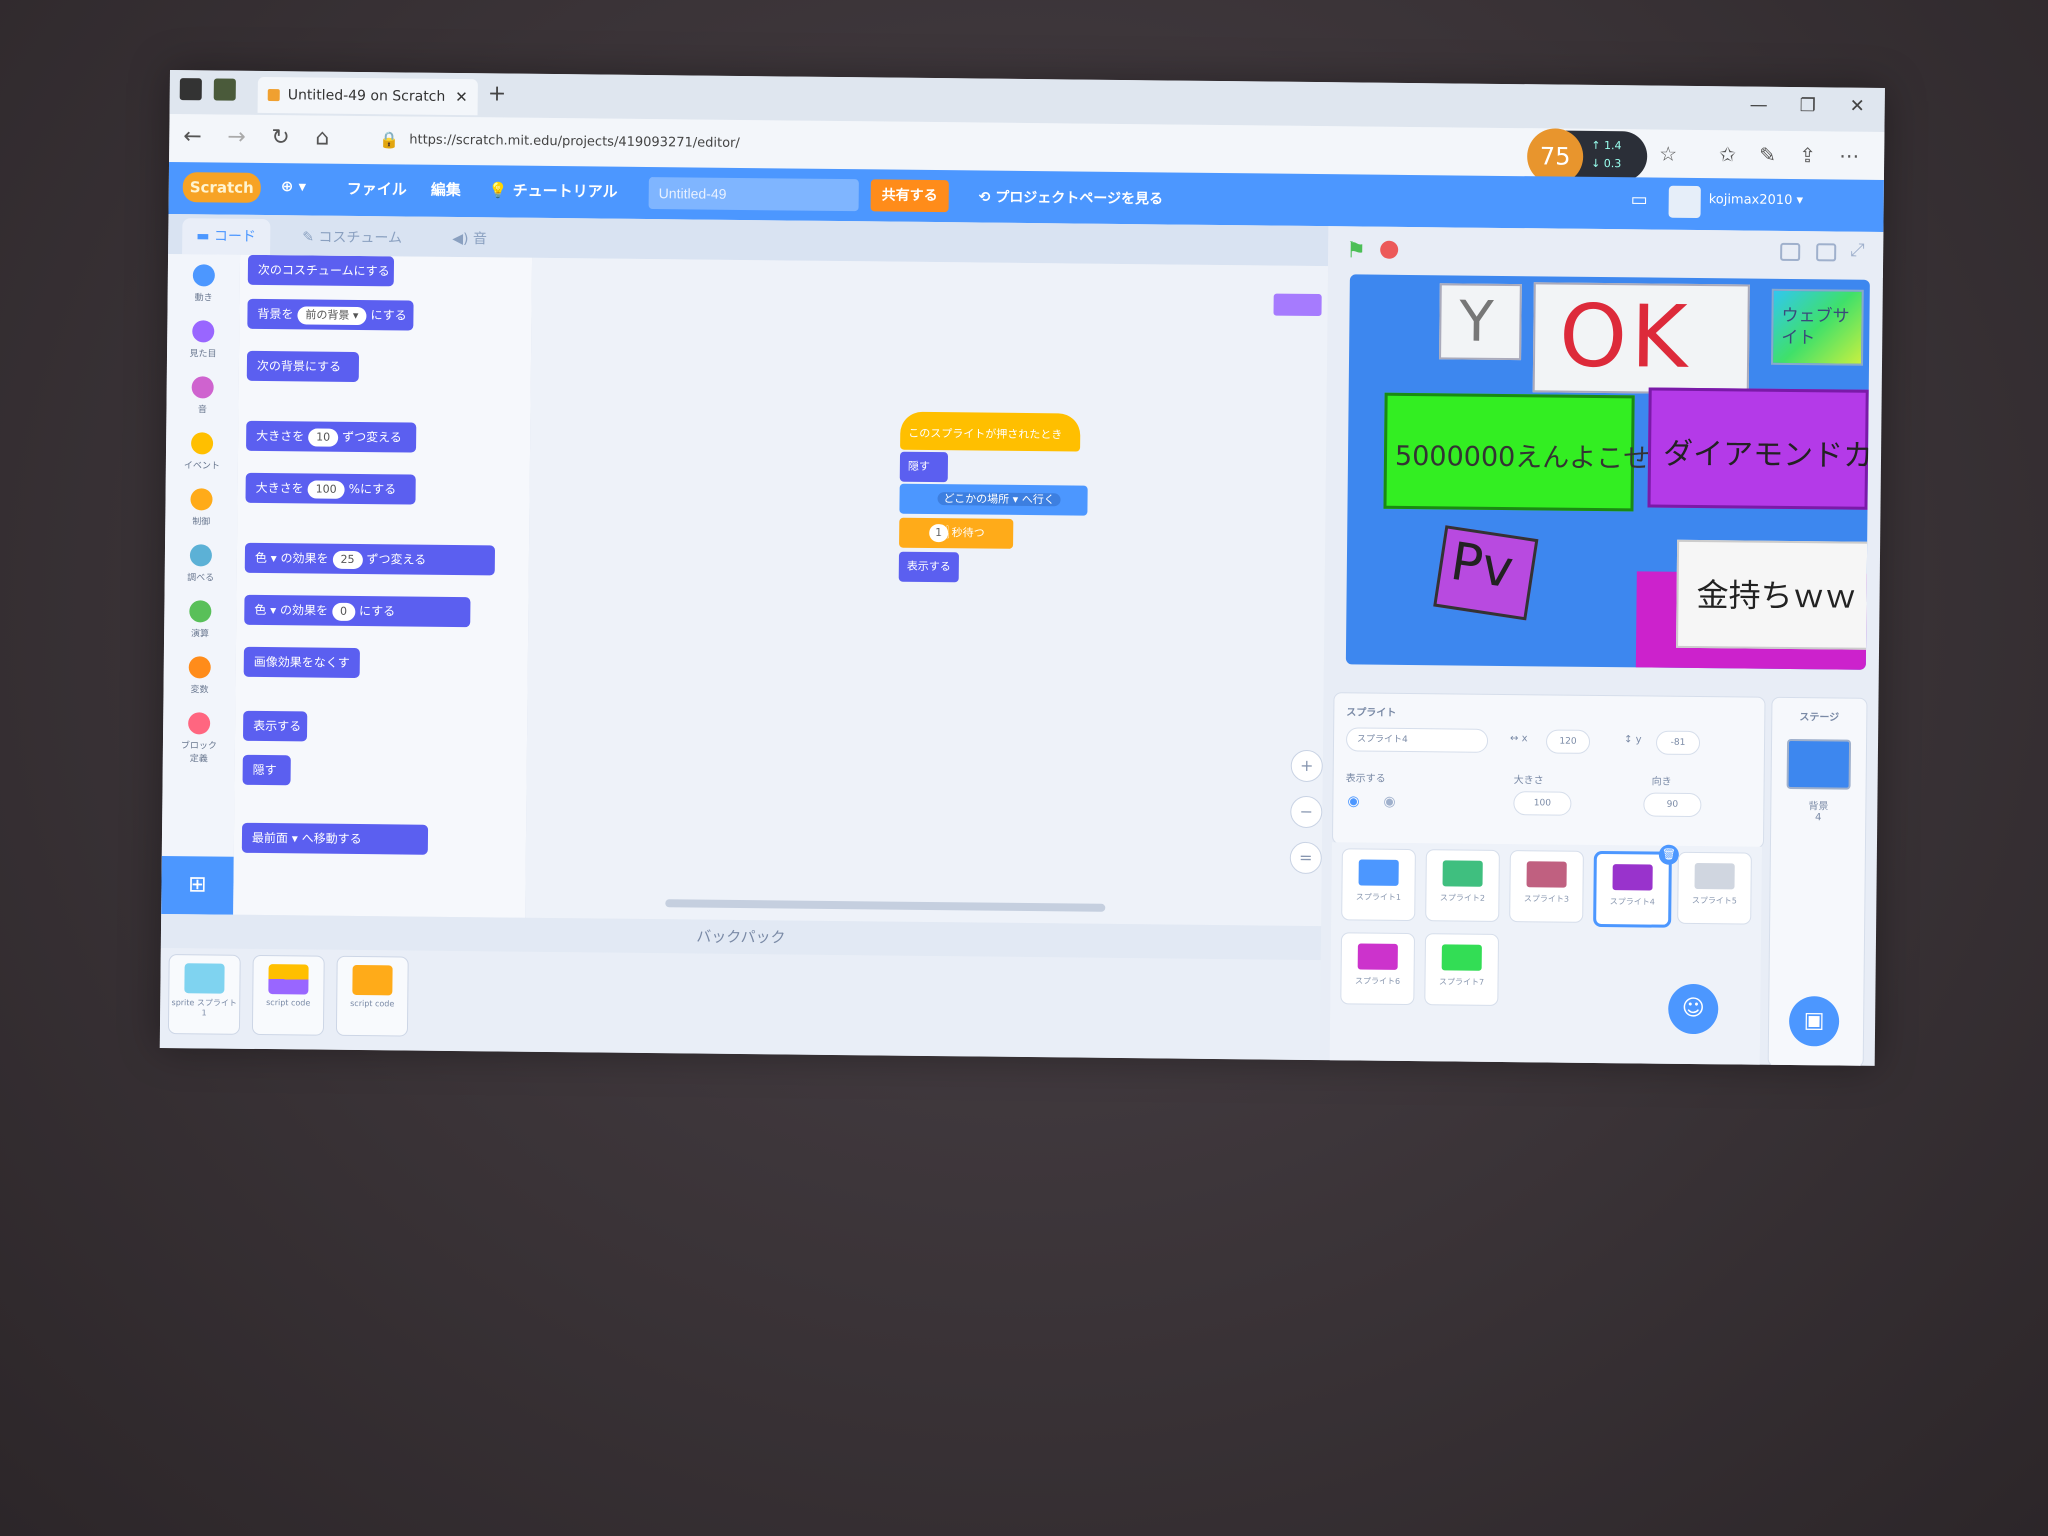 This screenshot has height=1536, width=2048. What do you see at coordinates (335, 838) in the screenshot?
I see `palette-block: 最前面 ▾ へ移動する` at bounding box center [335, 838].